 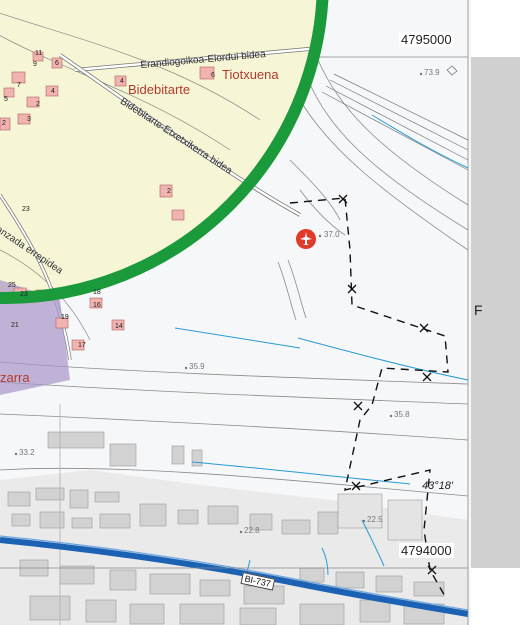 I want to click on latitude-label: 43°18', so click(x=437, y=486).